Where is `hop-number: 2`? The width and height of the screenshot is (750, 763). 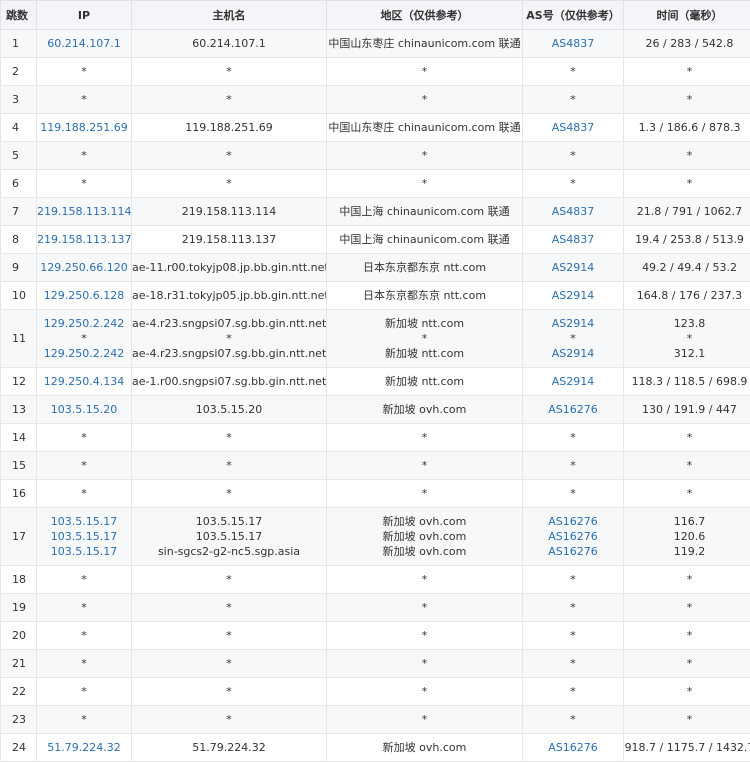 hop-number: 2 is located at coordinates (18, 71).